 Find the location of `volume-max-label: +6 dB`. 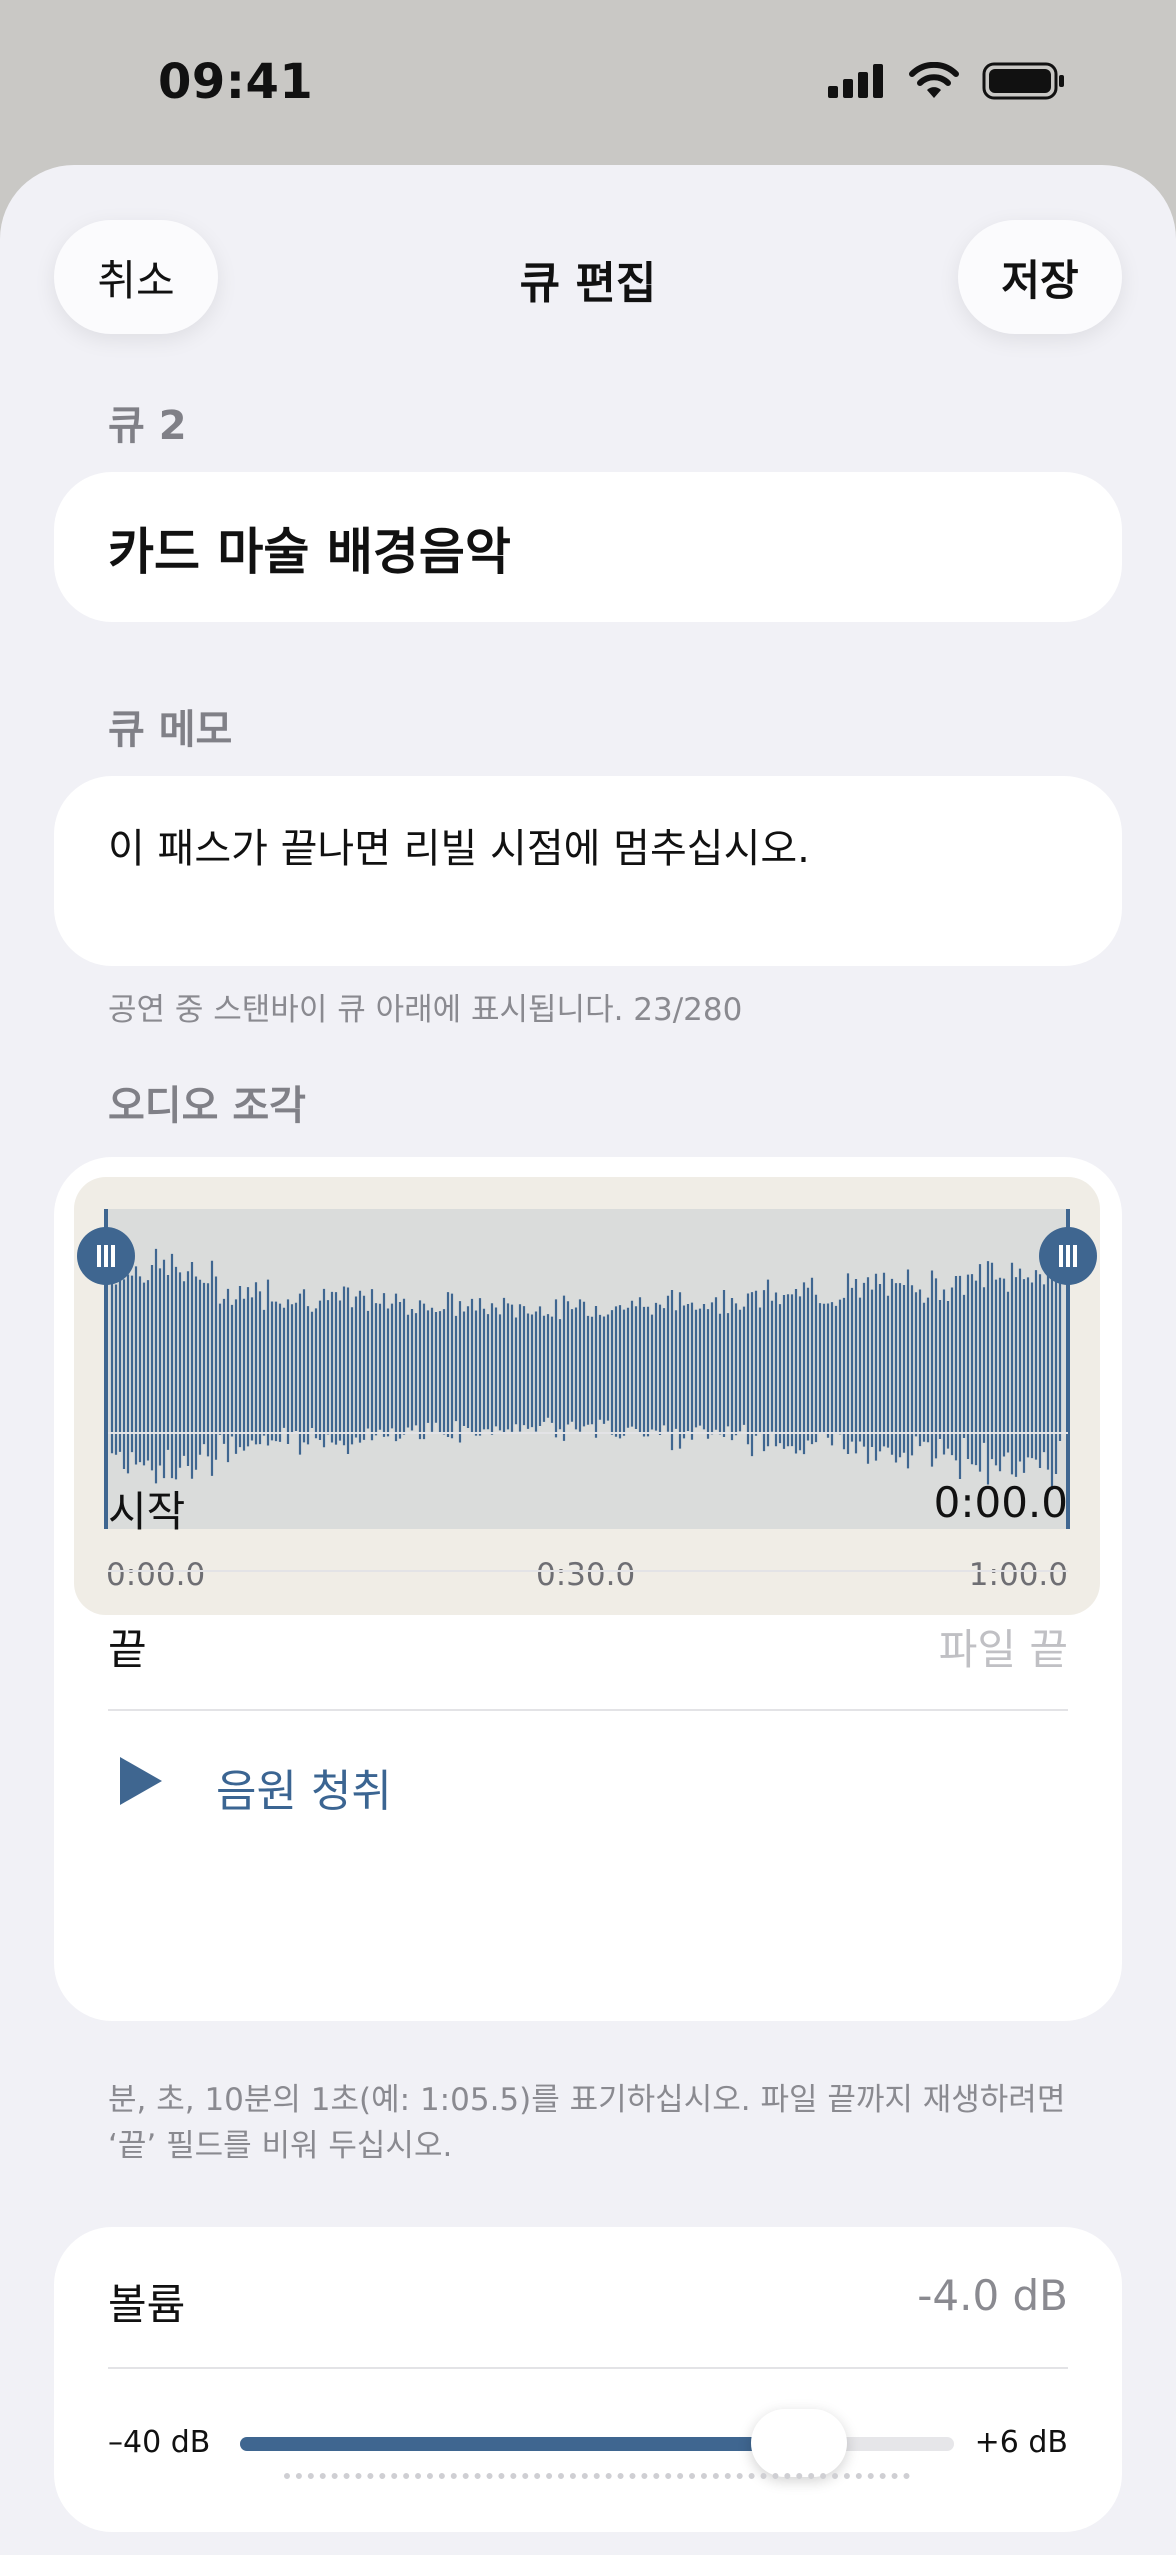

volume-max-label: +6 dB is located at coordinates (1021, 2442).